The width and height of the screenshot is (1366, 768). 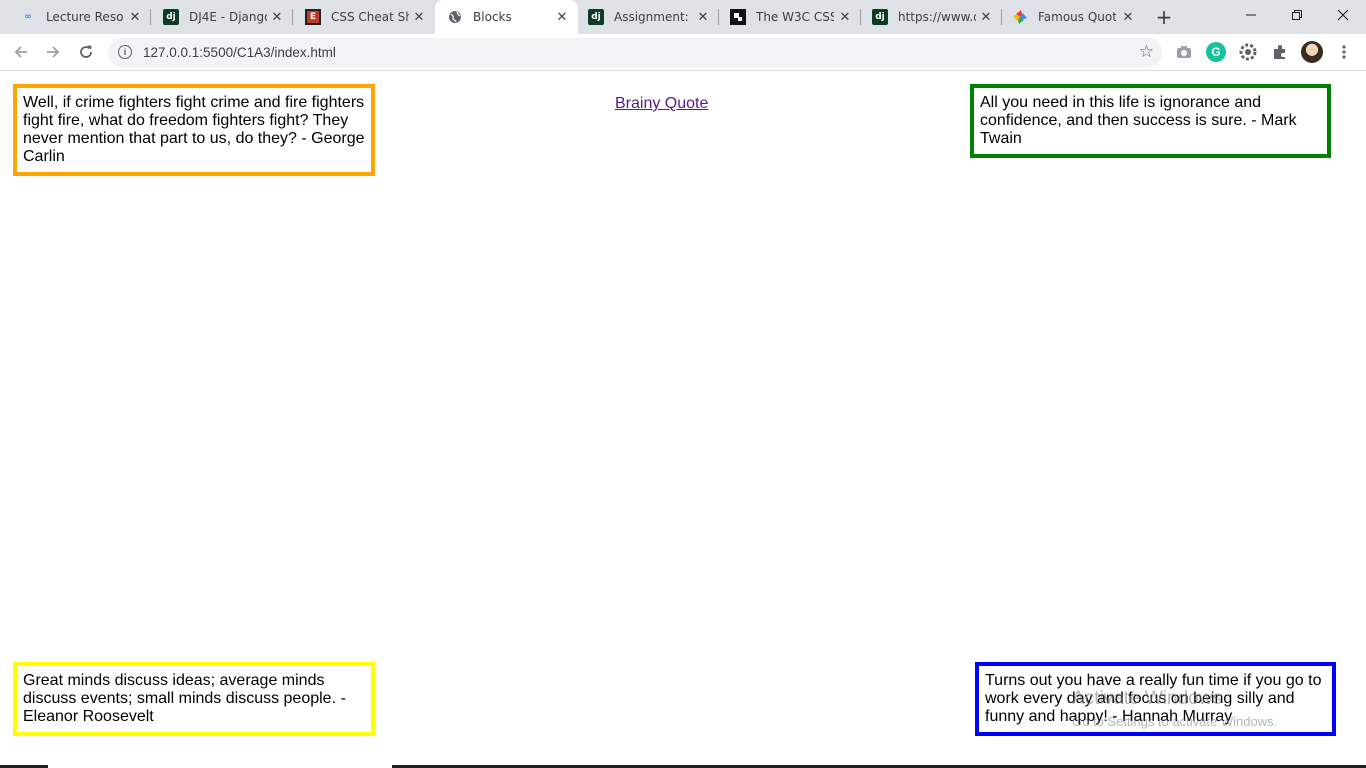 What do you see at coordinates (1312, 52) in the screenshot?
I see `profile-avatar` at bounding box center [1312, 52].